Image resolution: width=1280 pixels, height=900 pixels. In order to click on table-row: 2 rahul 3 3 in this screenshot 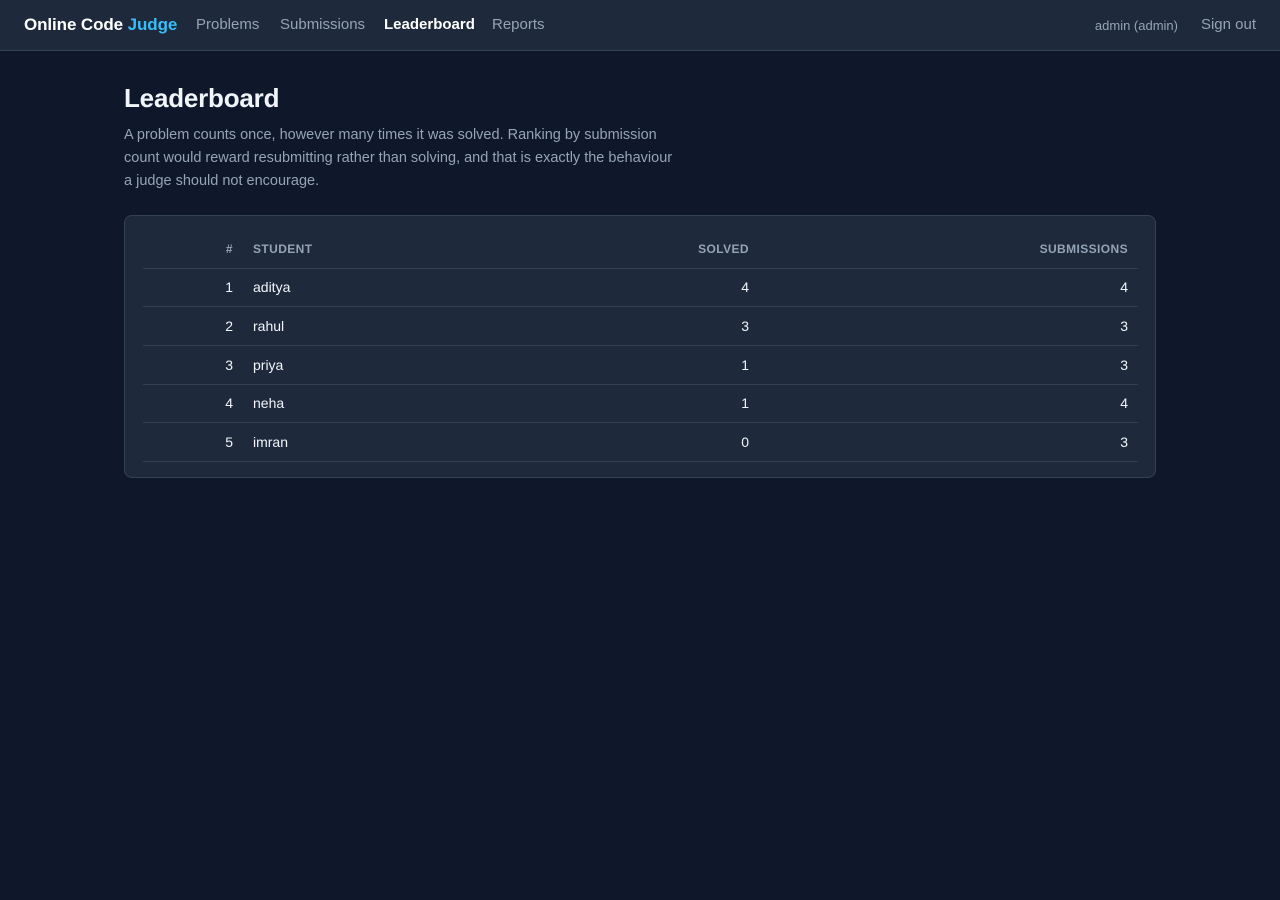, I will do `click(640, 326)`.